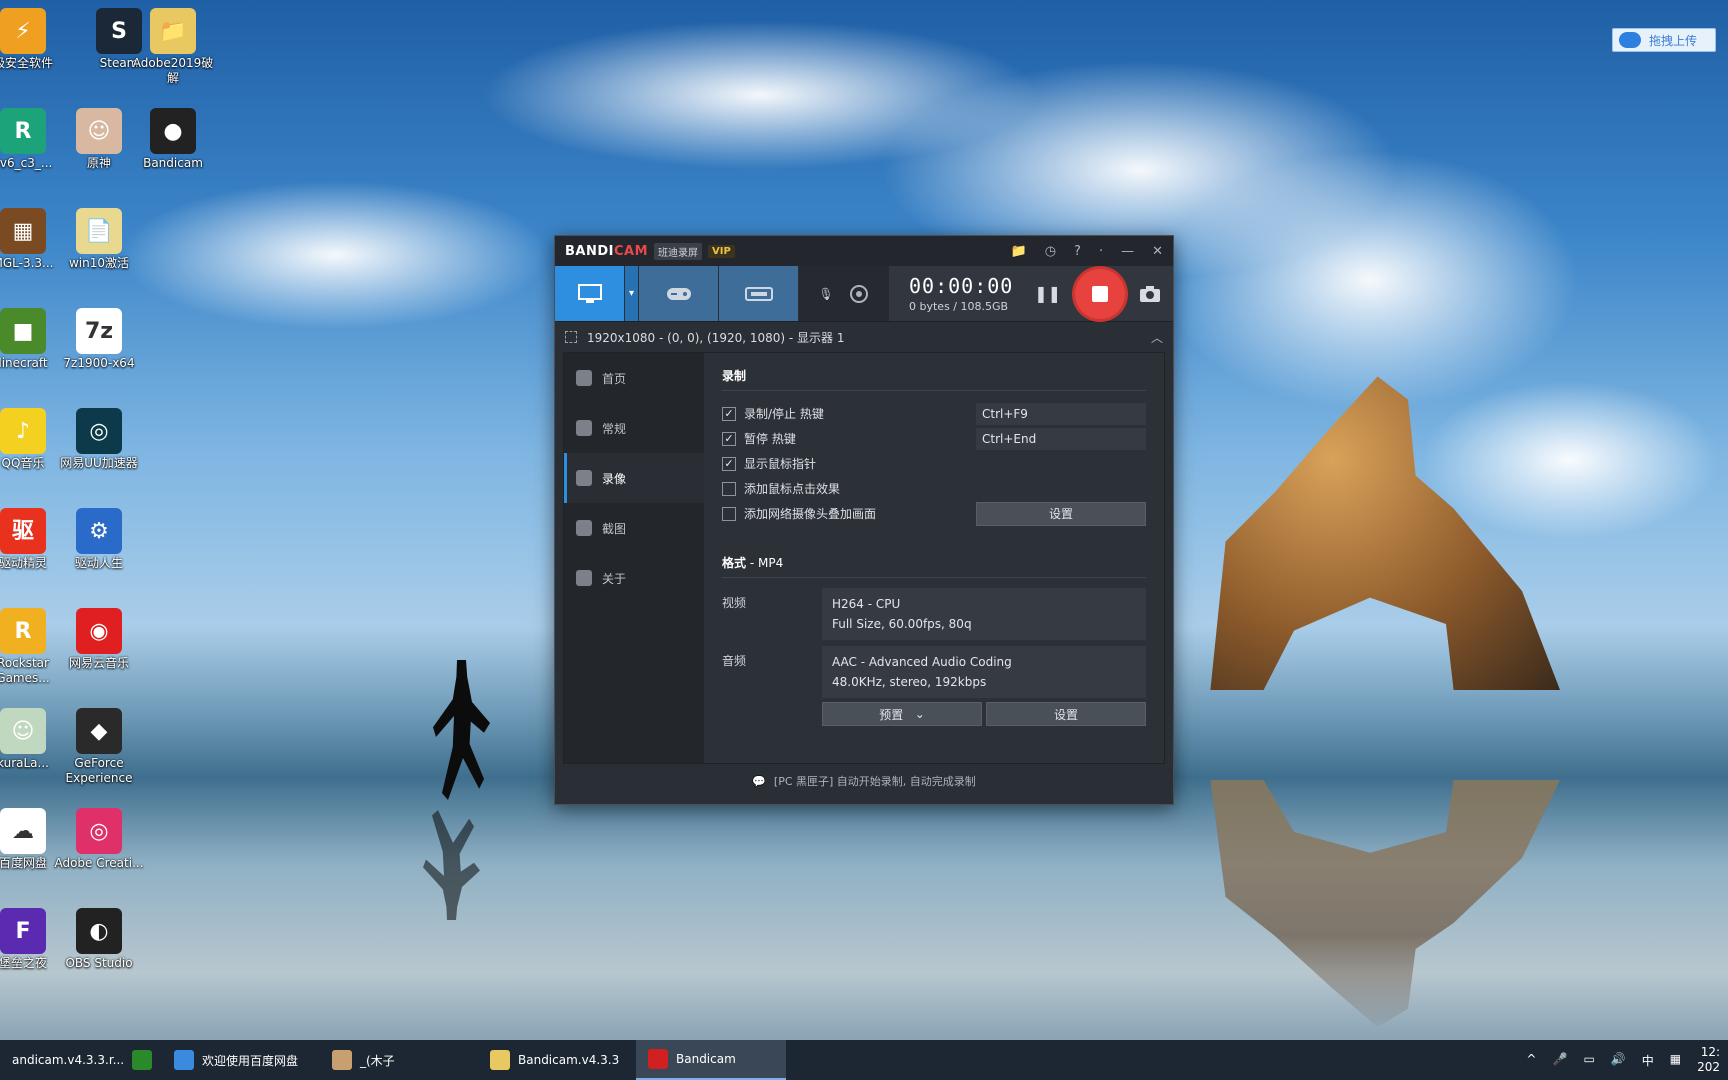 Image resolution: width=1728 pixels, height=1080 pixels. I want to click on desktop-icon: ● Bandicam, so click(173, 139).